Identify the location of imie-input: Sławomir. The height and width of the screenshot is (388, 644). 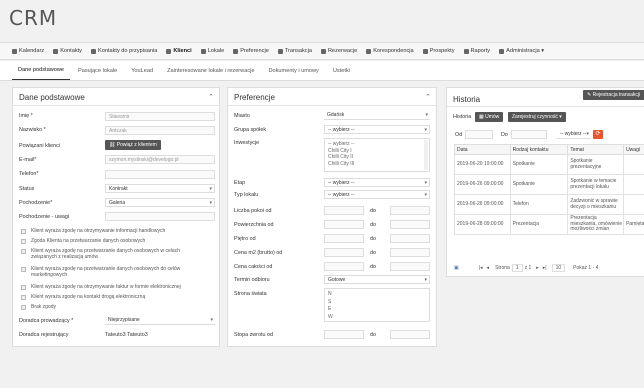
(160, 116).